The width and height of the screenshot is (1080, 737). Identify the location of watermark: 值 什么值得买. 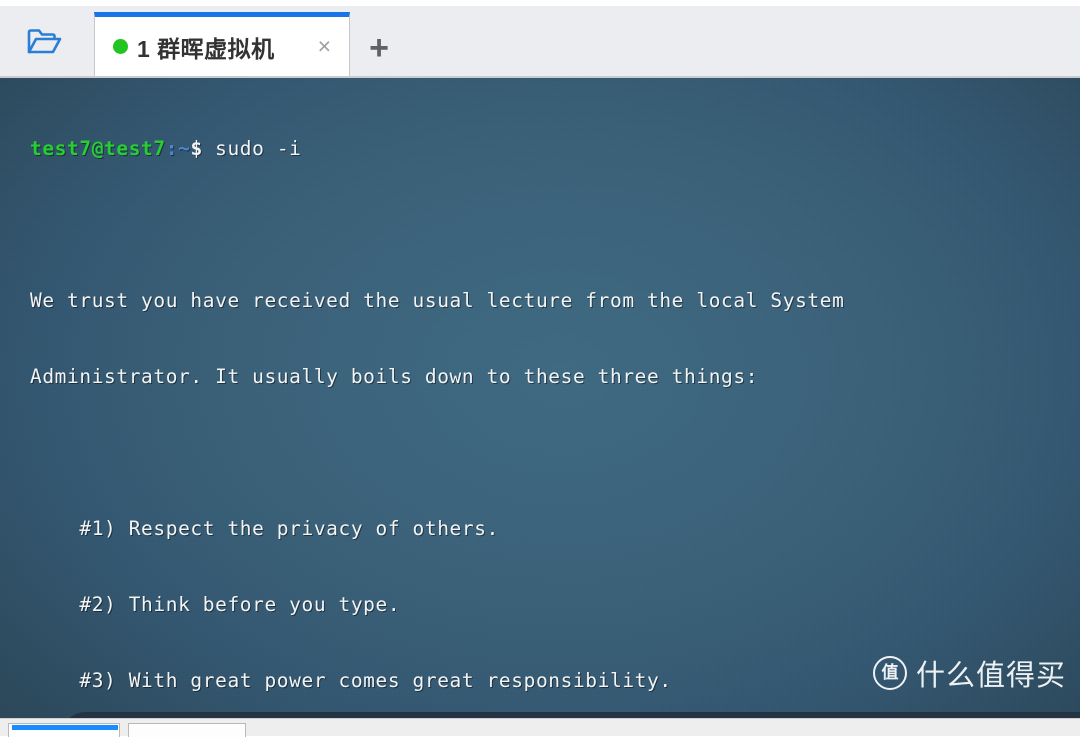
(969, 673).